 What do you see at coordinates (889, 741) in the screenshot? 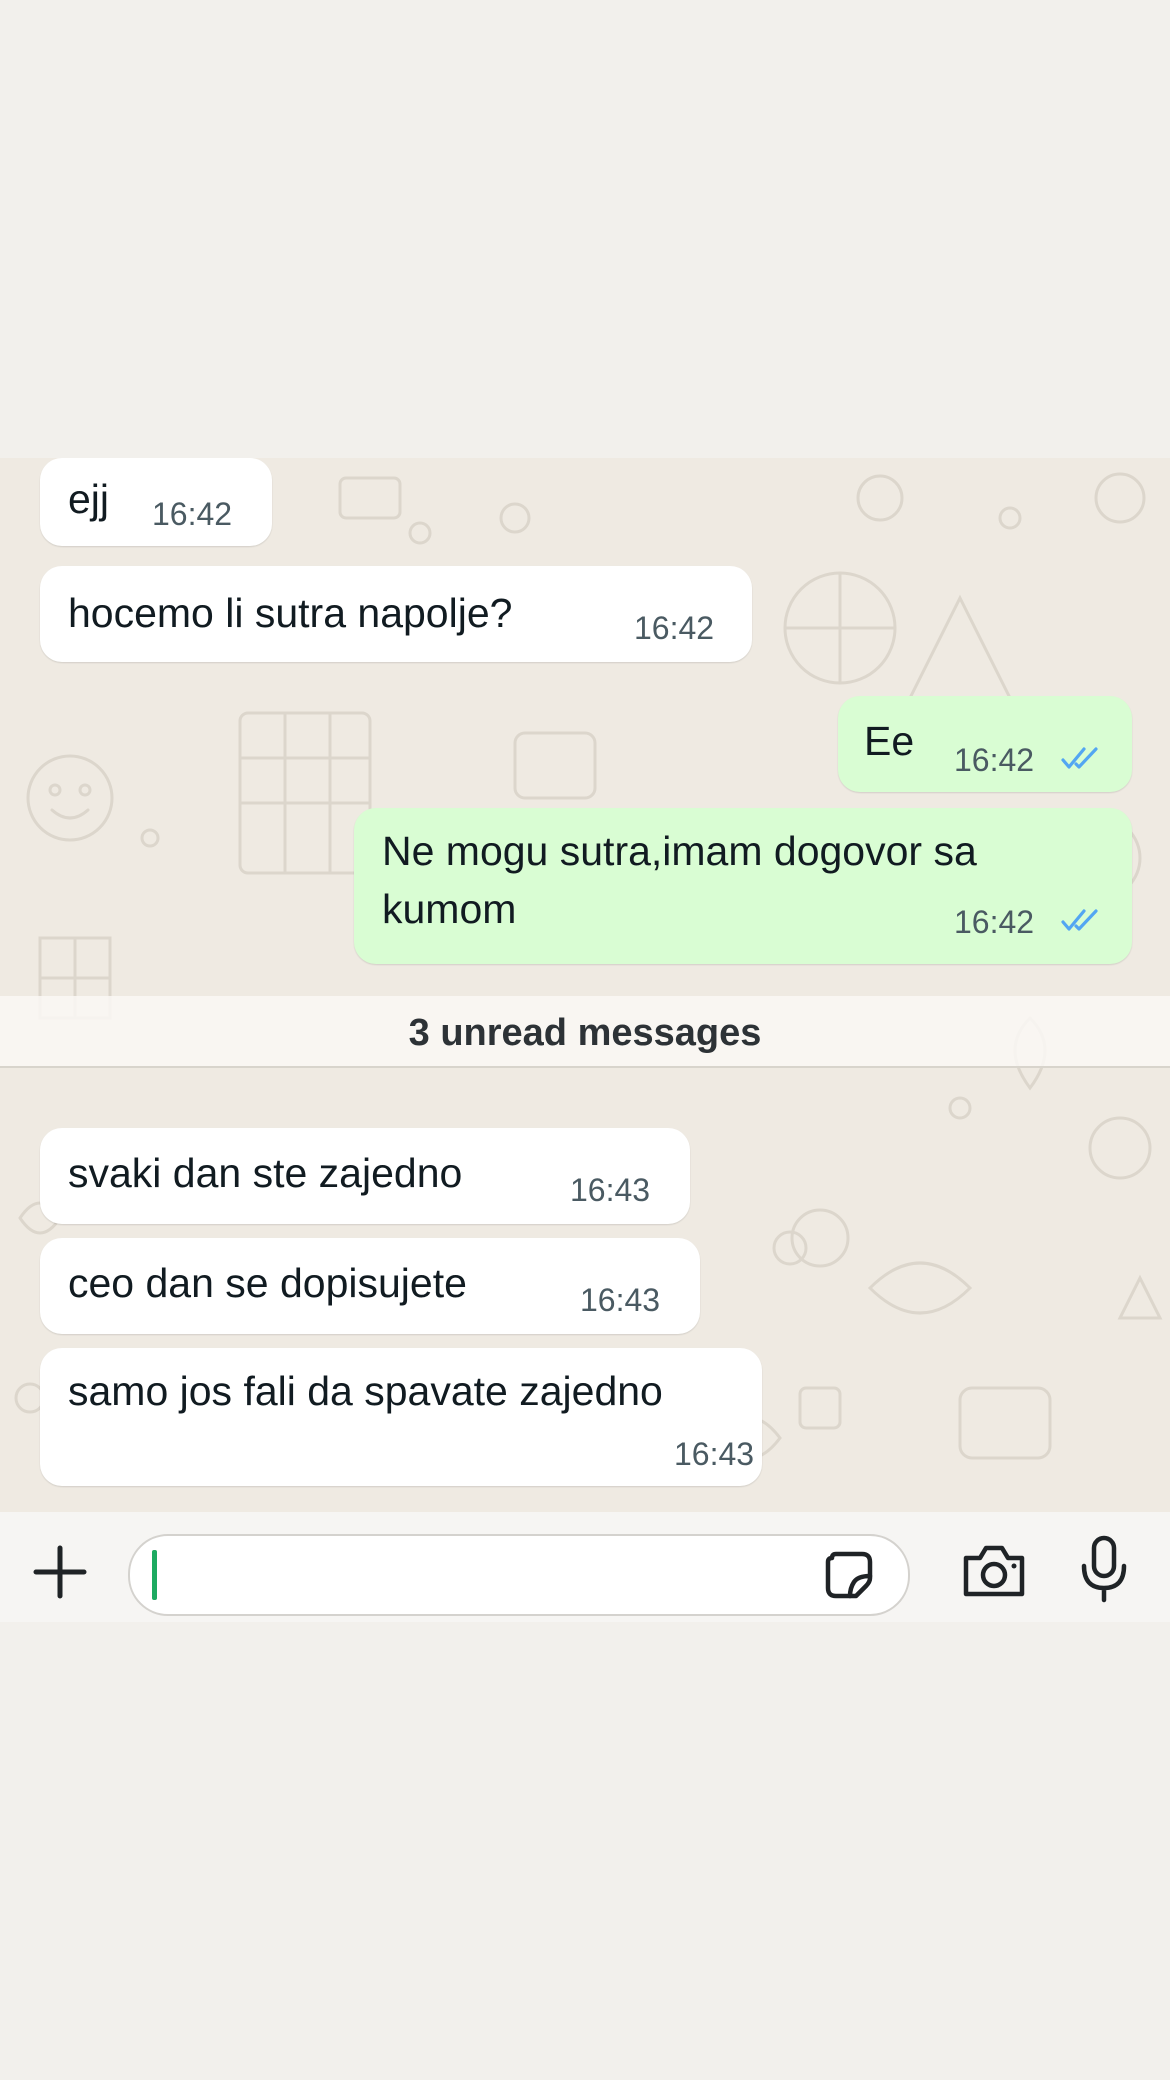
I see `message-text: Ee` at bounding box center [889, 741].